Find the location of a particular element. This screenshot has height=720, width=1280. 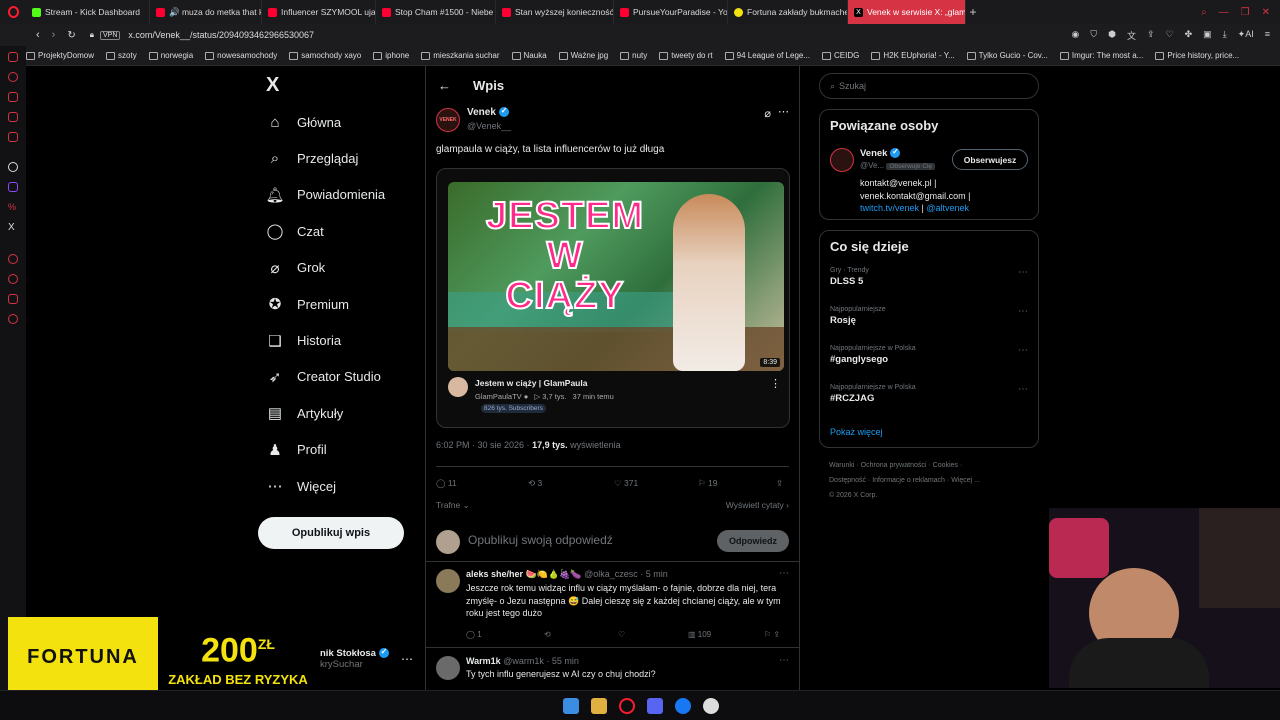

vpn-badge: VPN is located at coordinates (110, 35).